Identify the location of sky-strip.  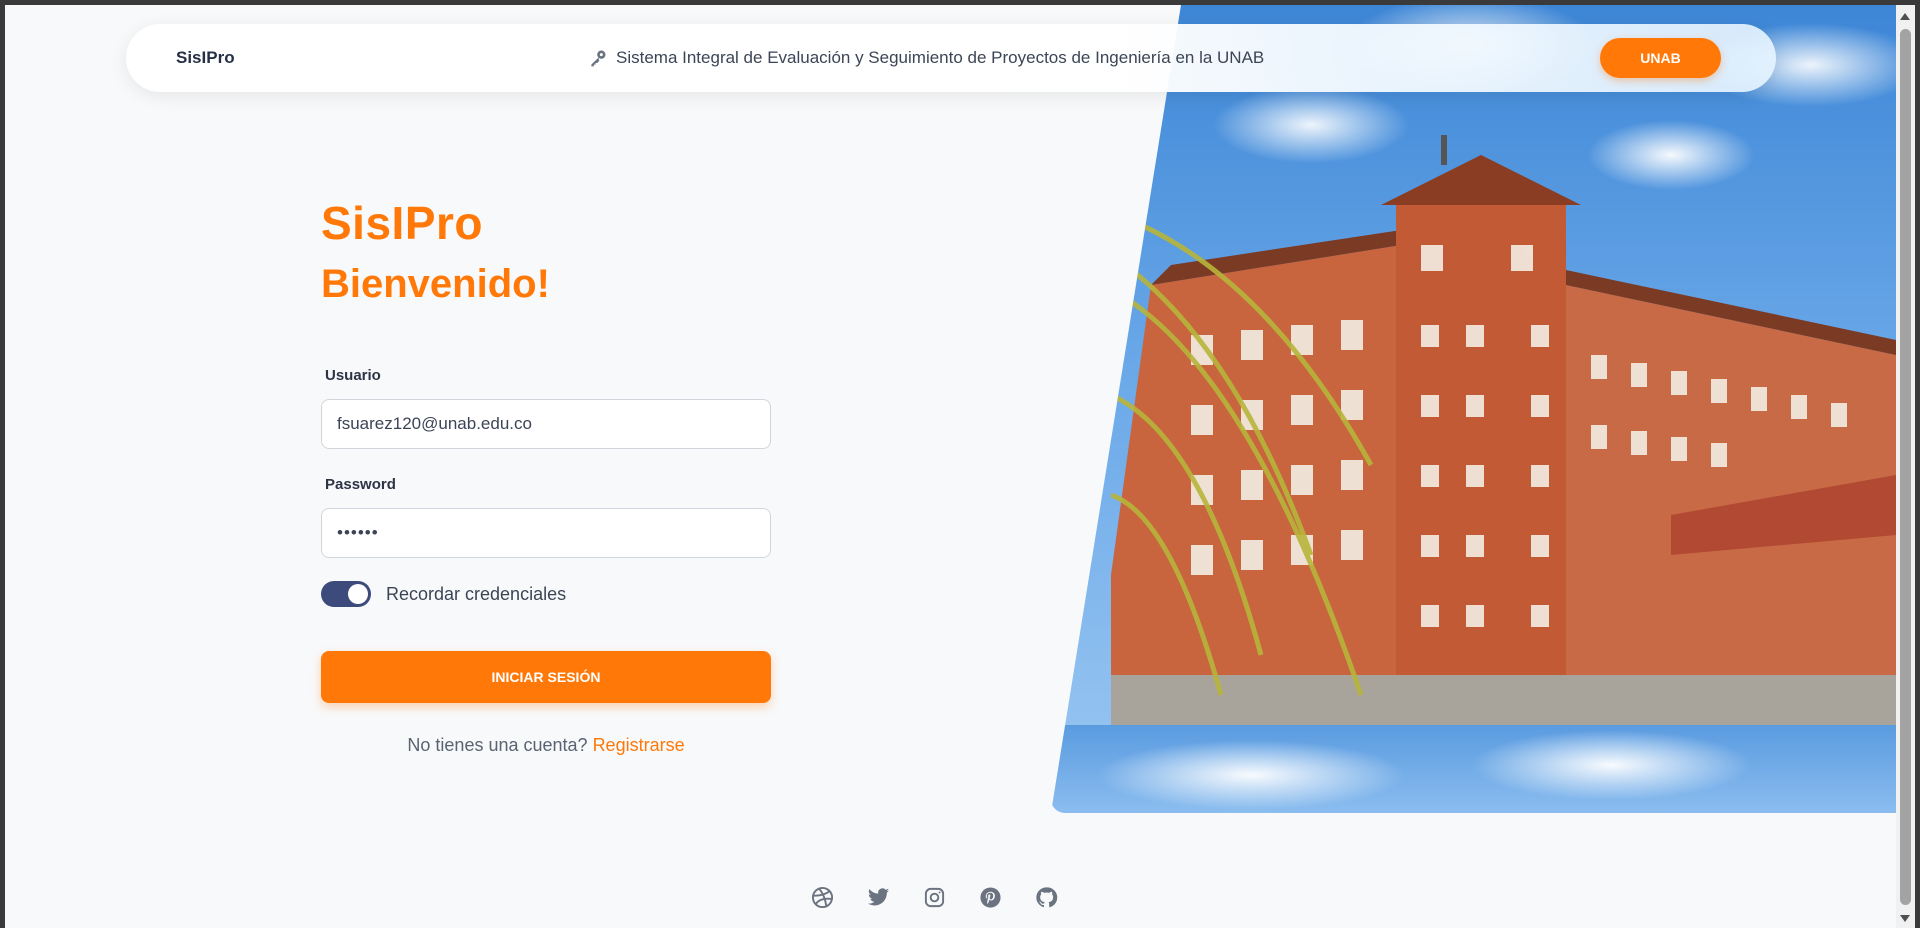
(1473, 769).